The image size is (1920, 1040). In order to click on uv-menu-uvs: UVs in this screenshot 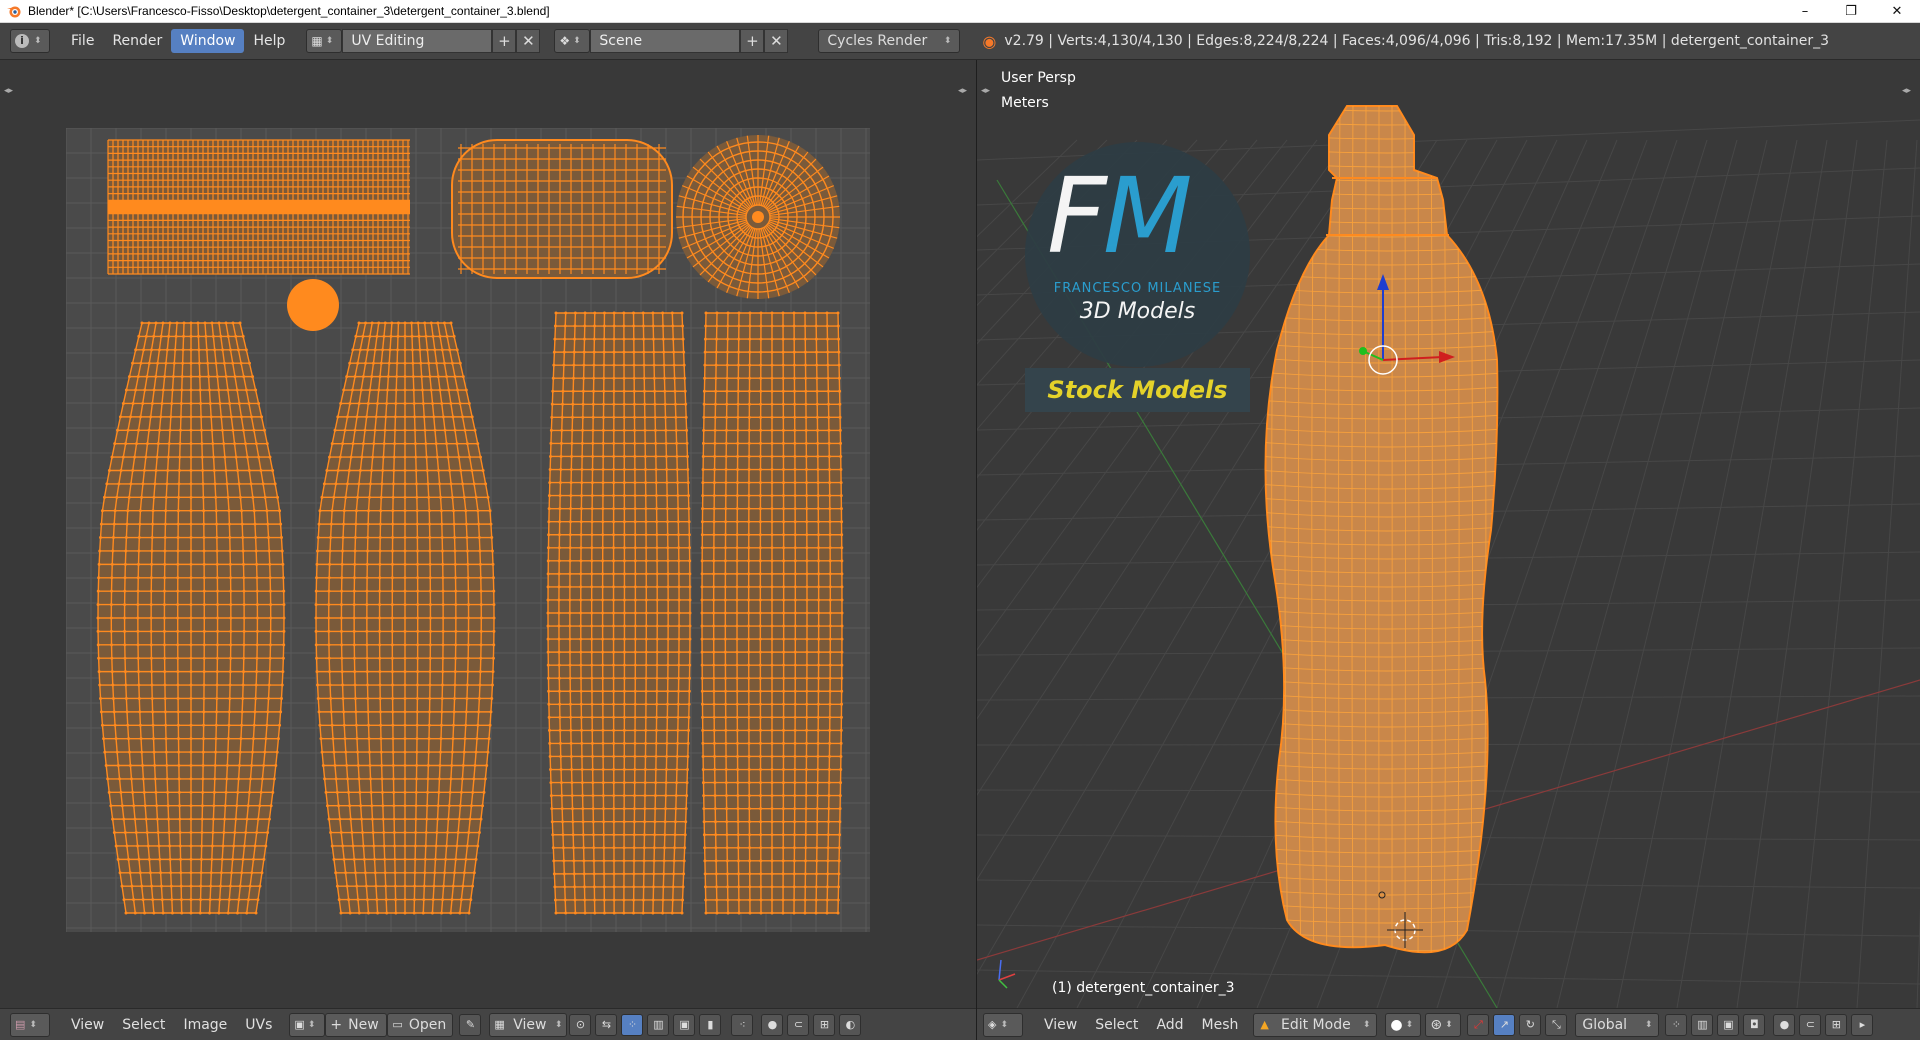, I will do `click(258, 1025)`.